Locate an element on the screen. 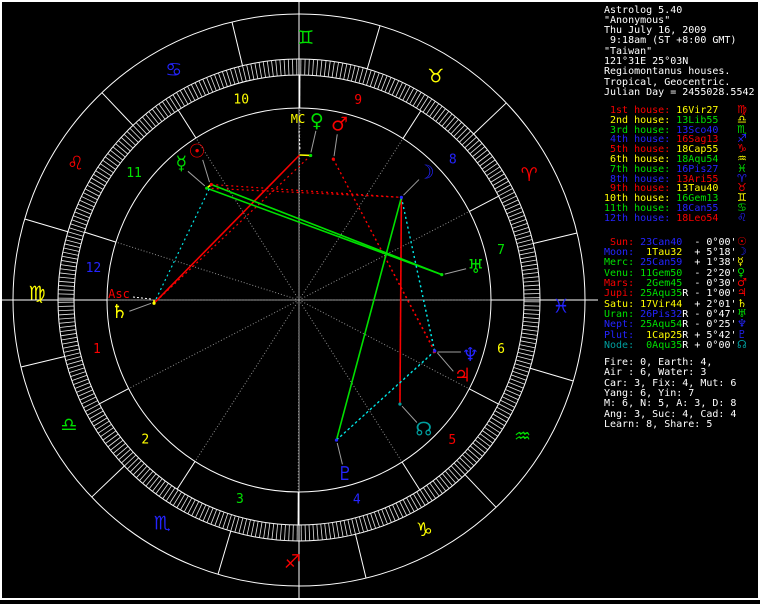  planet-row: Node: 0Aqu35R + 0°00'☊ is located at coordinates (680, 346).